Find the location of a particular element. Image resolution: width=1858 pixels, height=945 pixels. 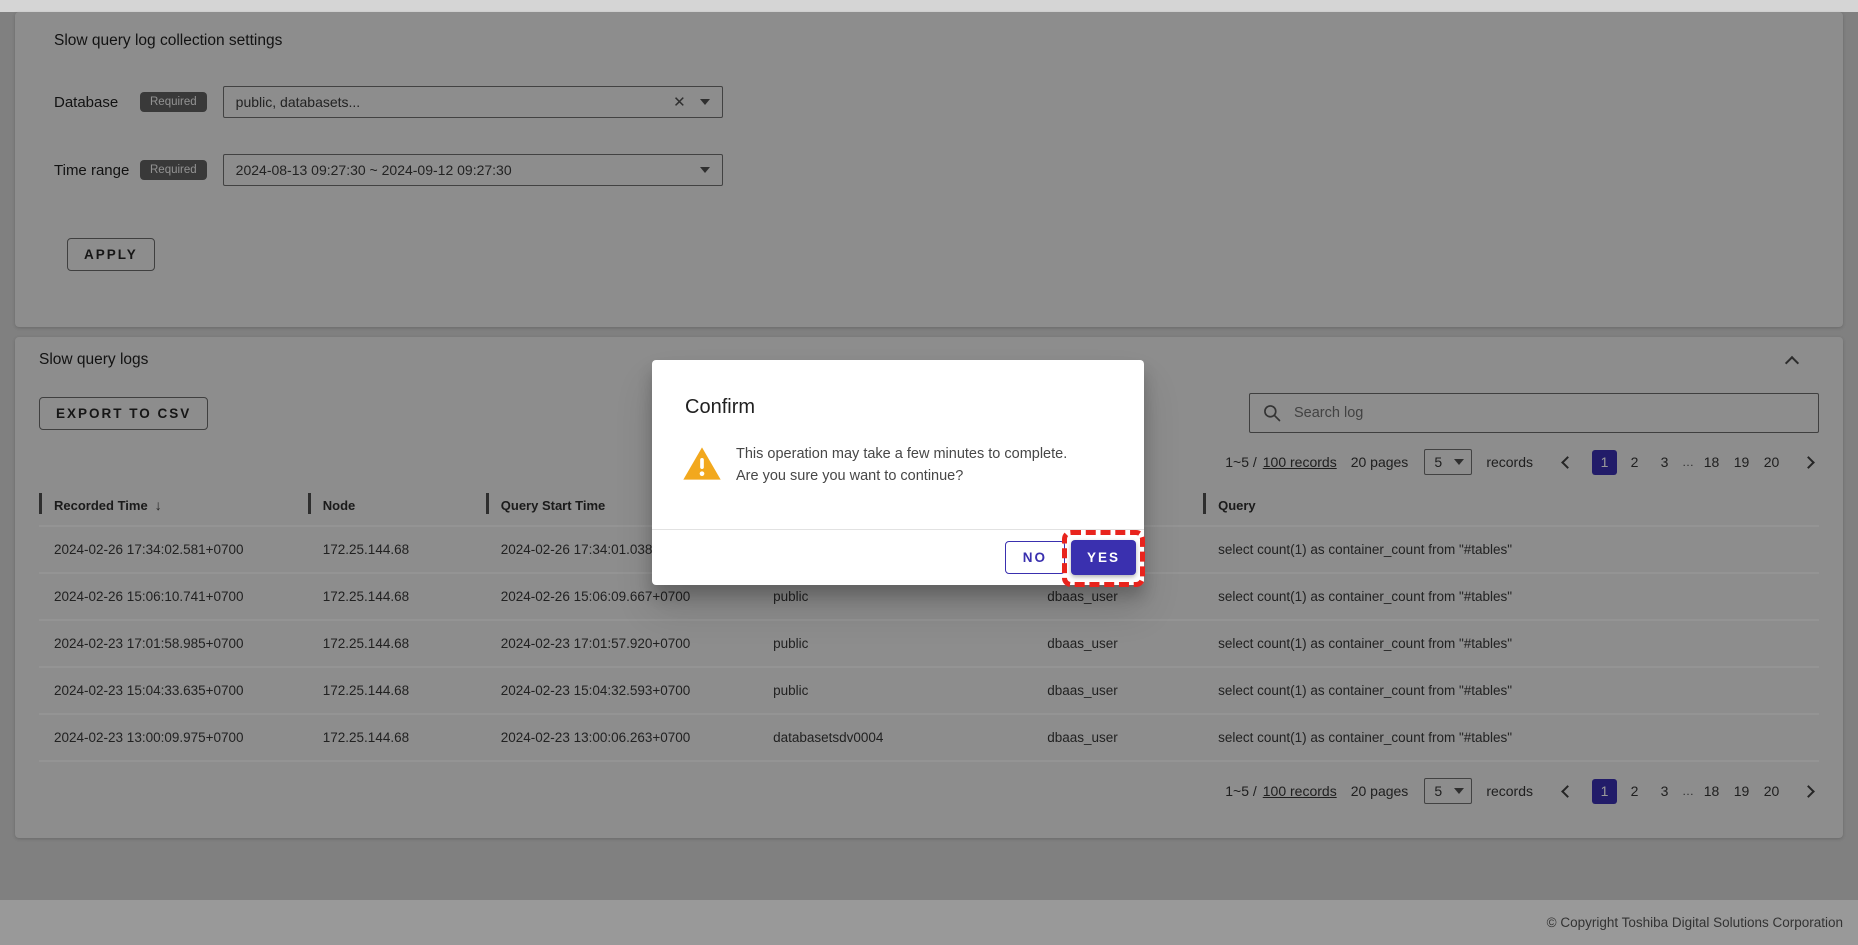

dialog-title: Confirm is located at coordinates (720, 407).